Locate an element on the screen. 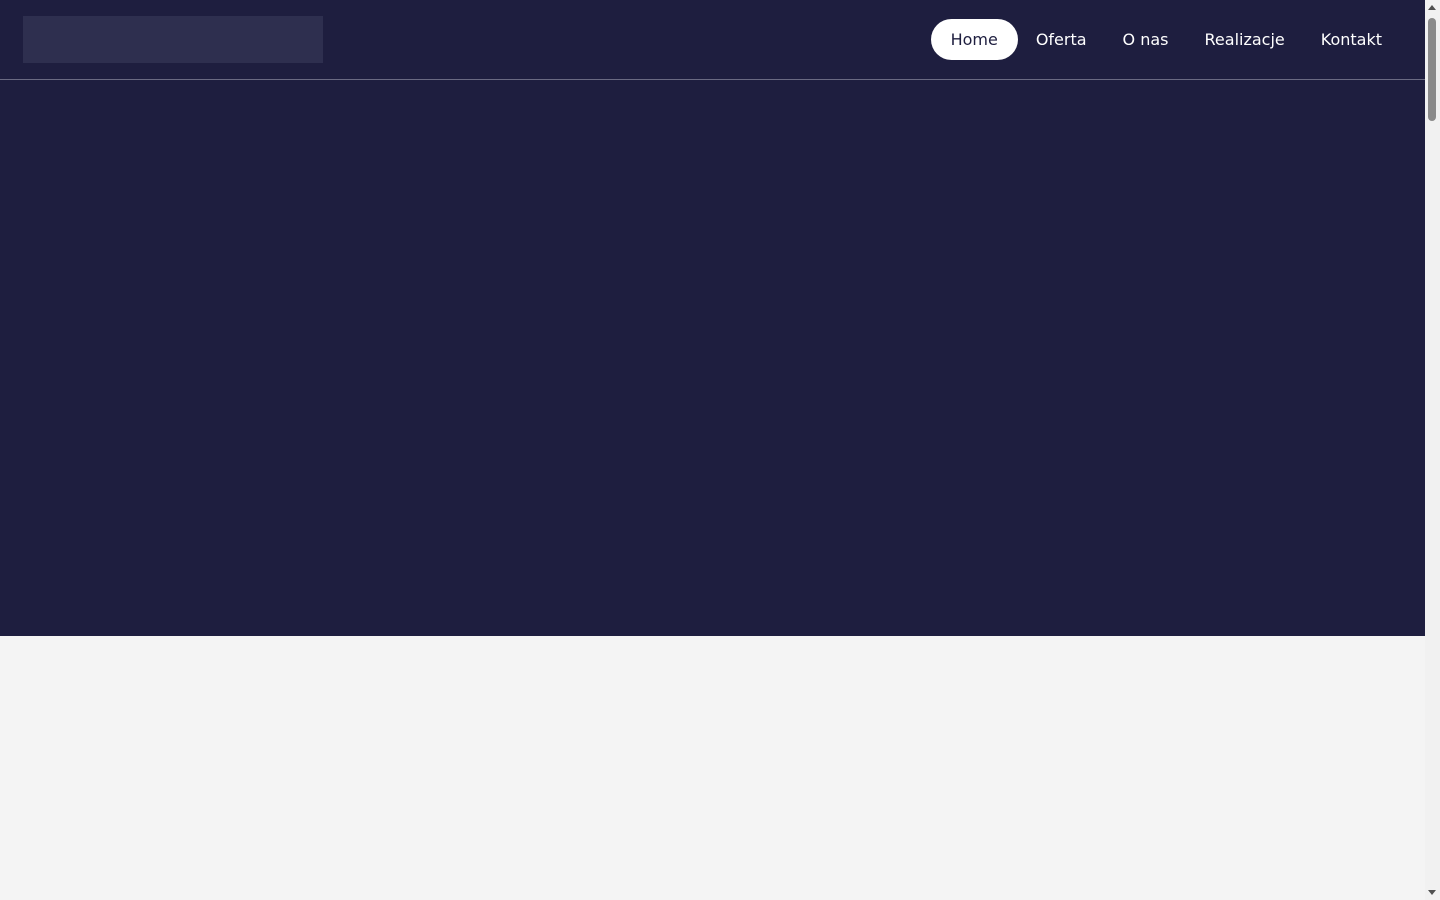 This screenshot has width=1440, height=900. nav-item-oferta: Oferta is located at coordinates (1061, 39).